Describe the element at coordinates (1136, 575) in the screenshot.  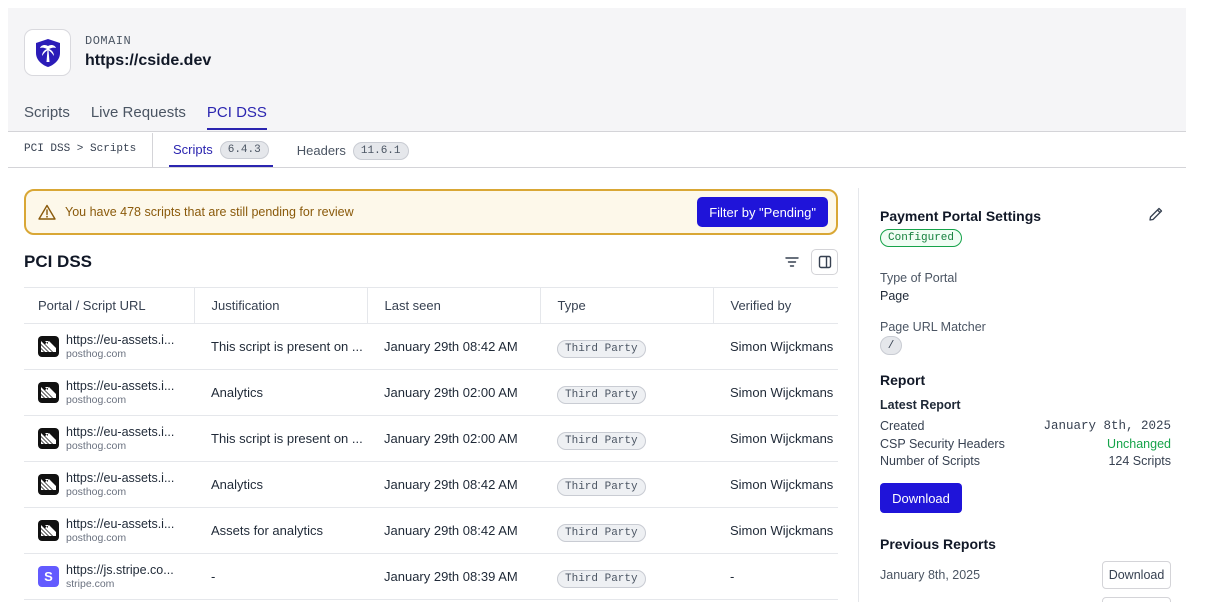
I see `previous-download-button: Download` at that location.